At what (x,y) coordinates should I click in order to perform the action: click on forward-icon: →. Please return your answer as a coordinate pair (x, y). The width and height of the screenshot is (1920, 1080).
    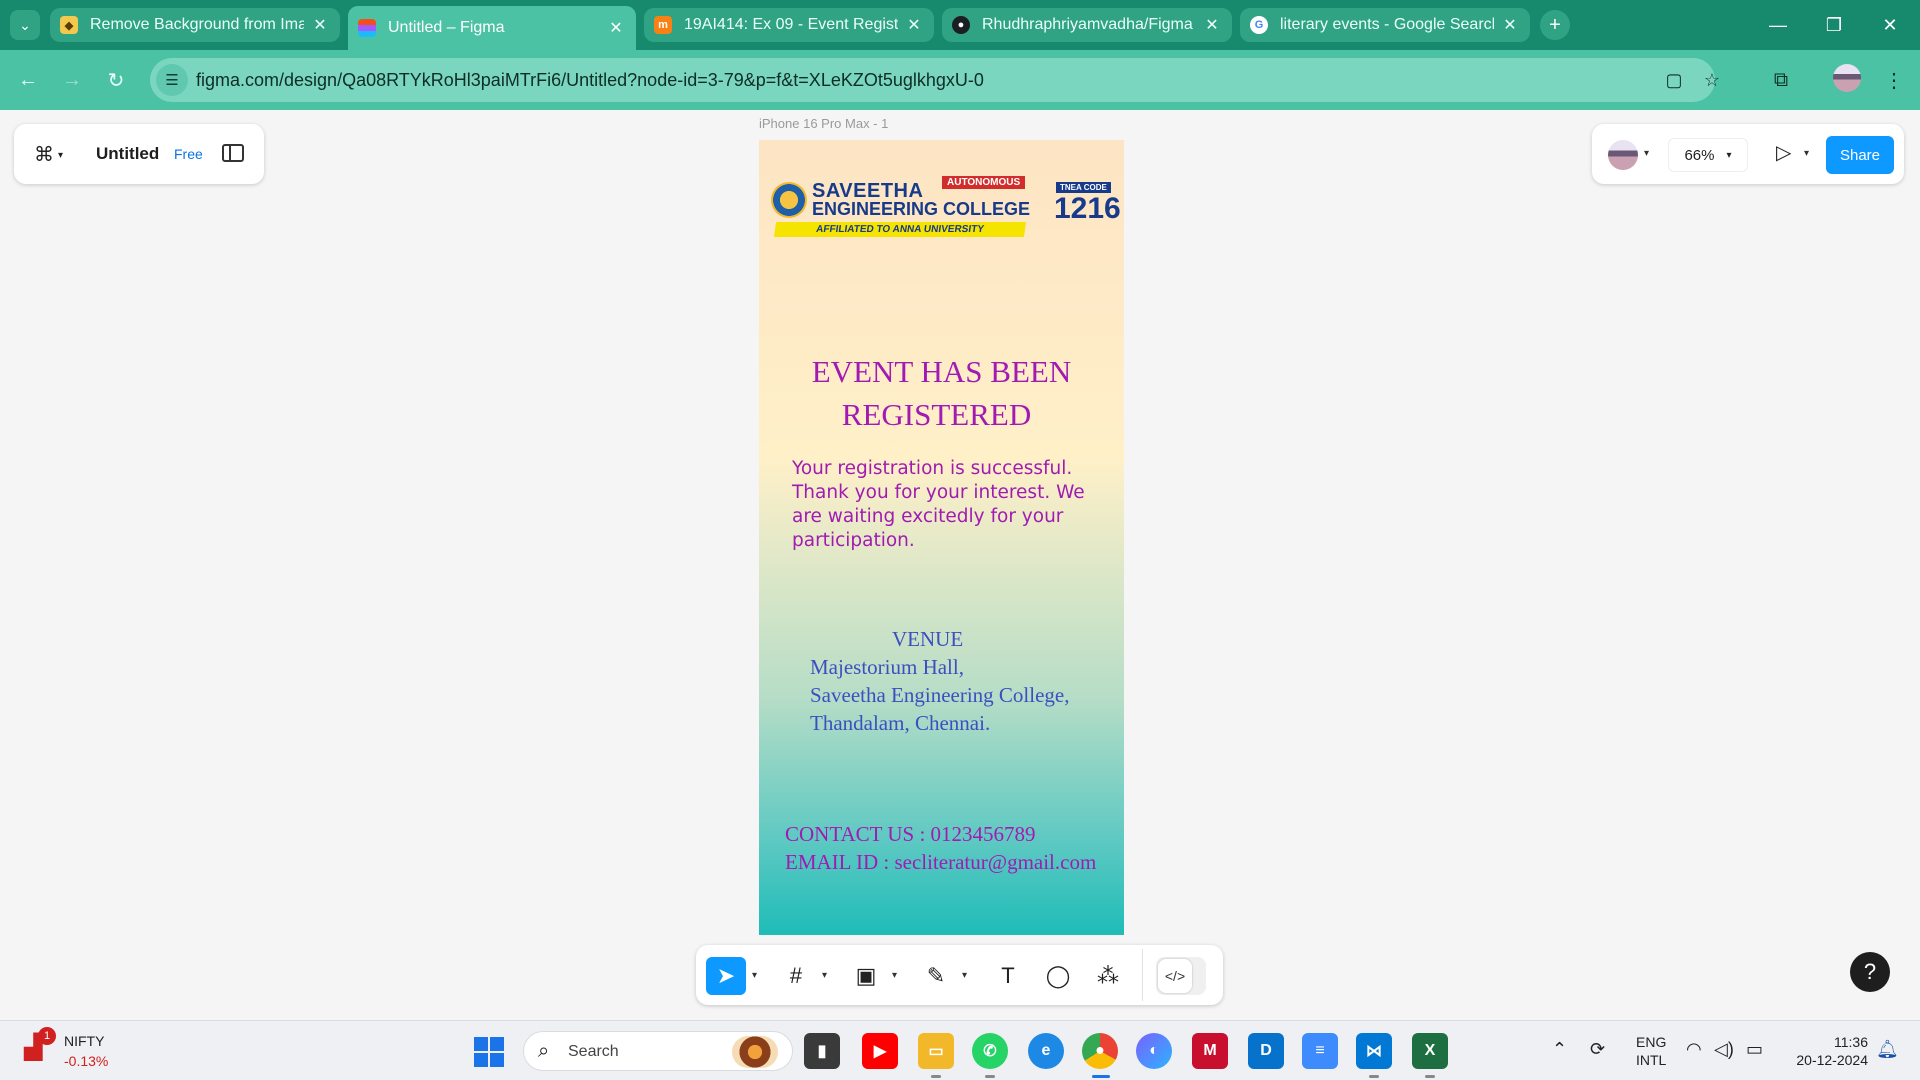
    Looking at the image, I should click on (72, 80).